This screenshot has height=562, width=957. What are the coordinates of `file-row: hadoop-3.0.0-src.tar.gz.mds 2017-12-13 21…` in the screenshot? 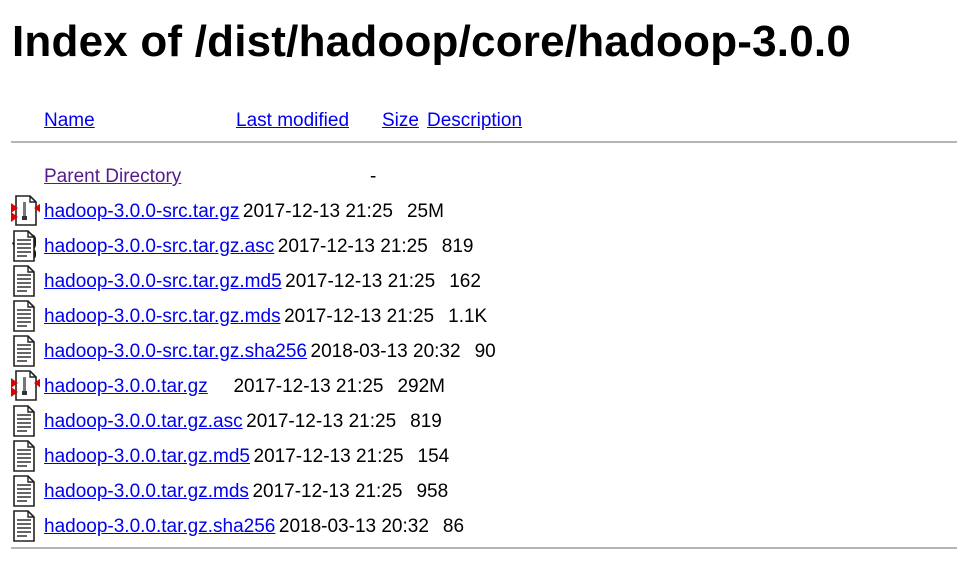 It's located at (478, 316).